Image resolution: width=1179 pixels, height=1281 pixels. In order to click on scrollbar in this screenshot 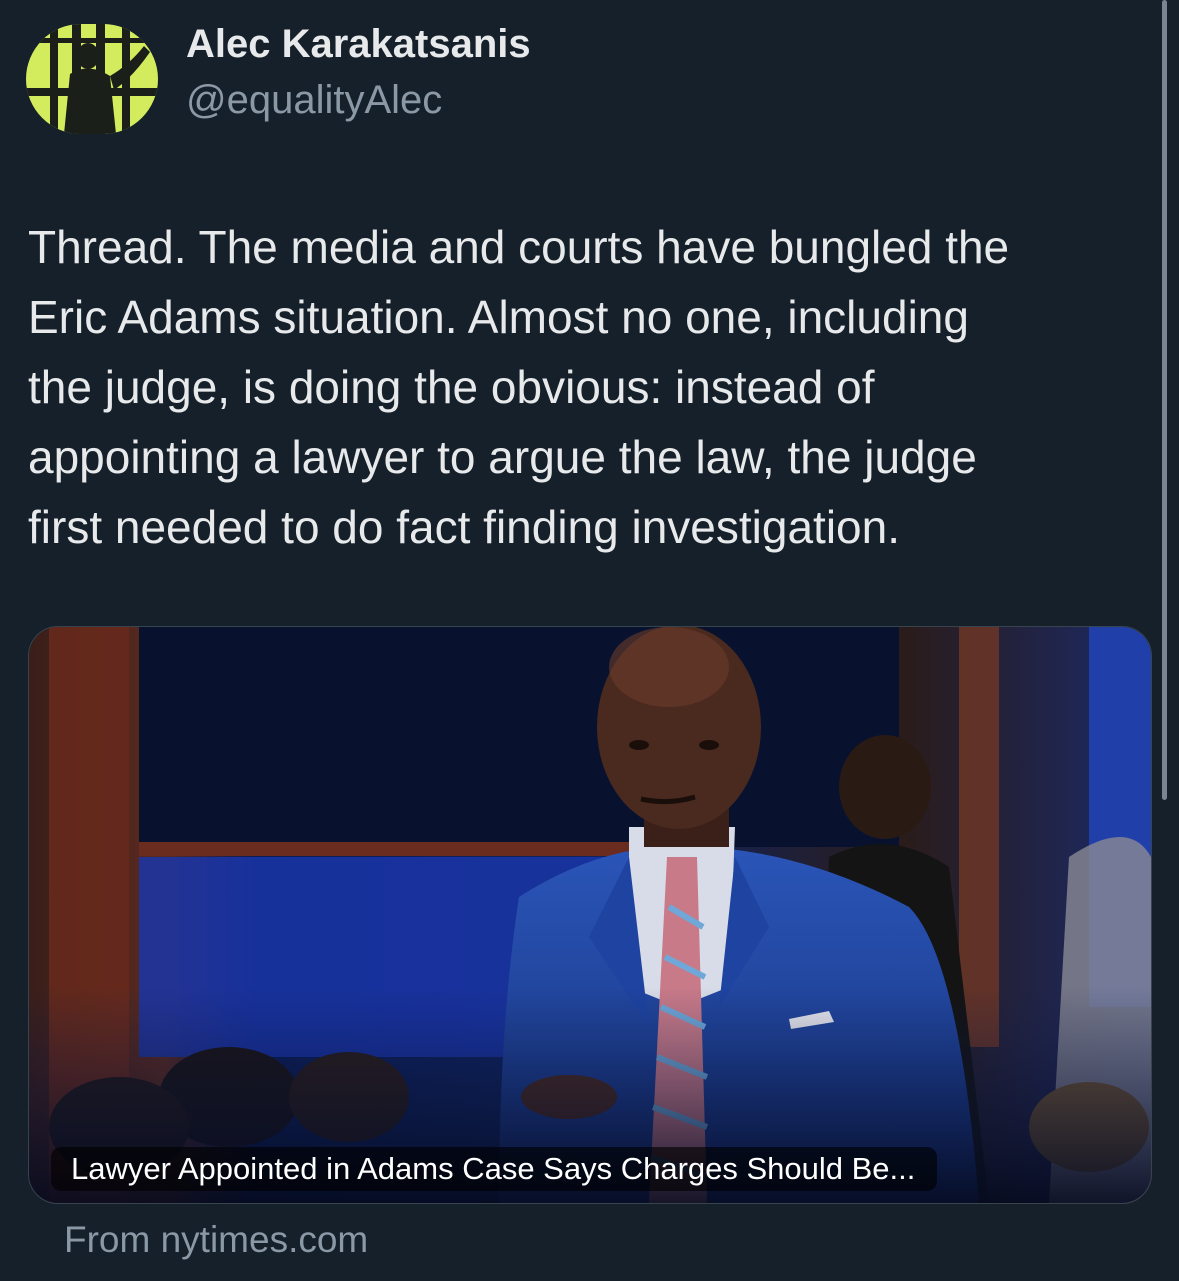, I will do `click(1164, 400)`.